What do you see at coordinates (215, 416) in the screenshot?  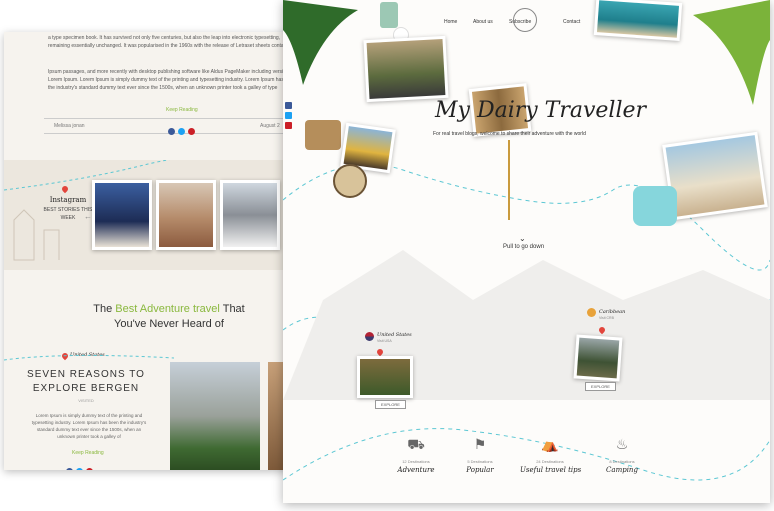 I see `article-image` at bounding box center [215, 416].